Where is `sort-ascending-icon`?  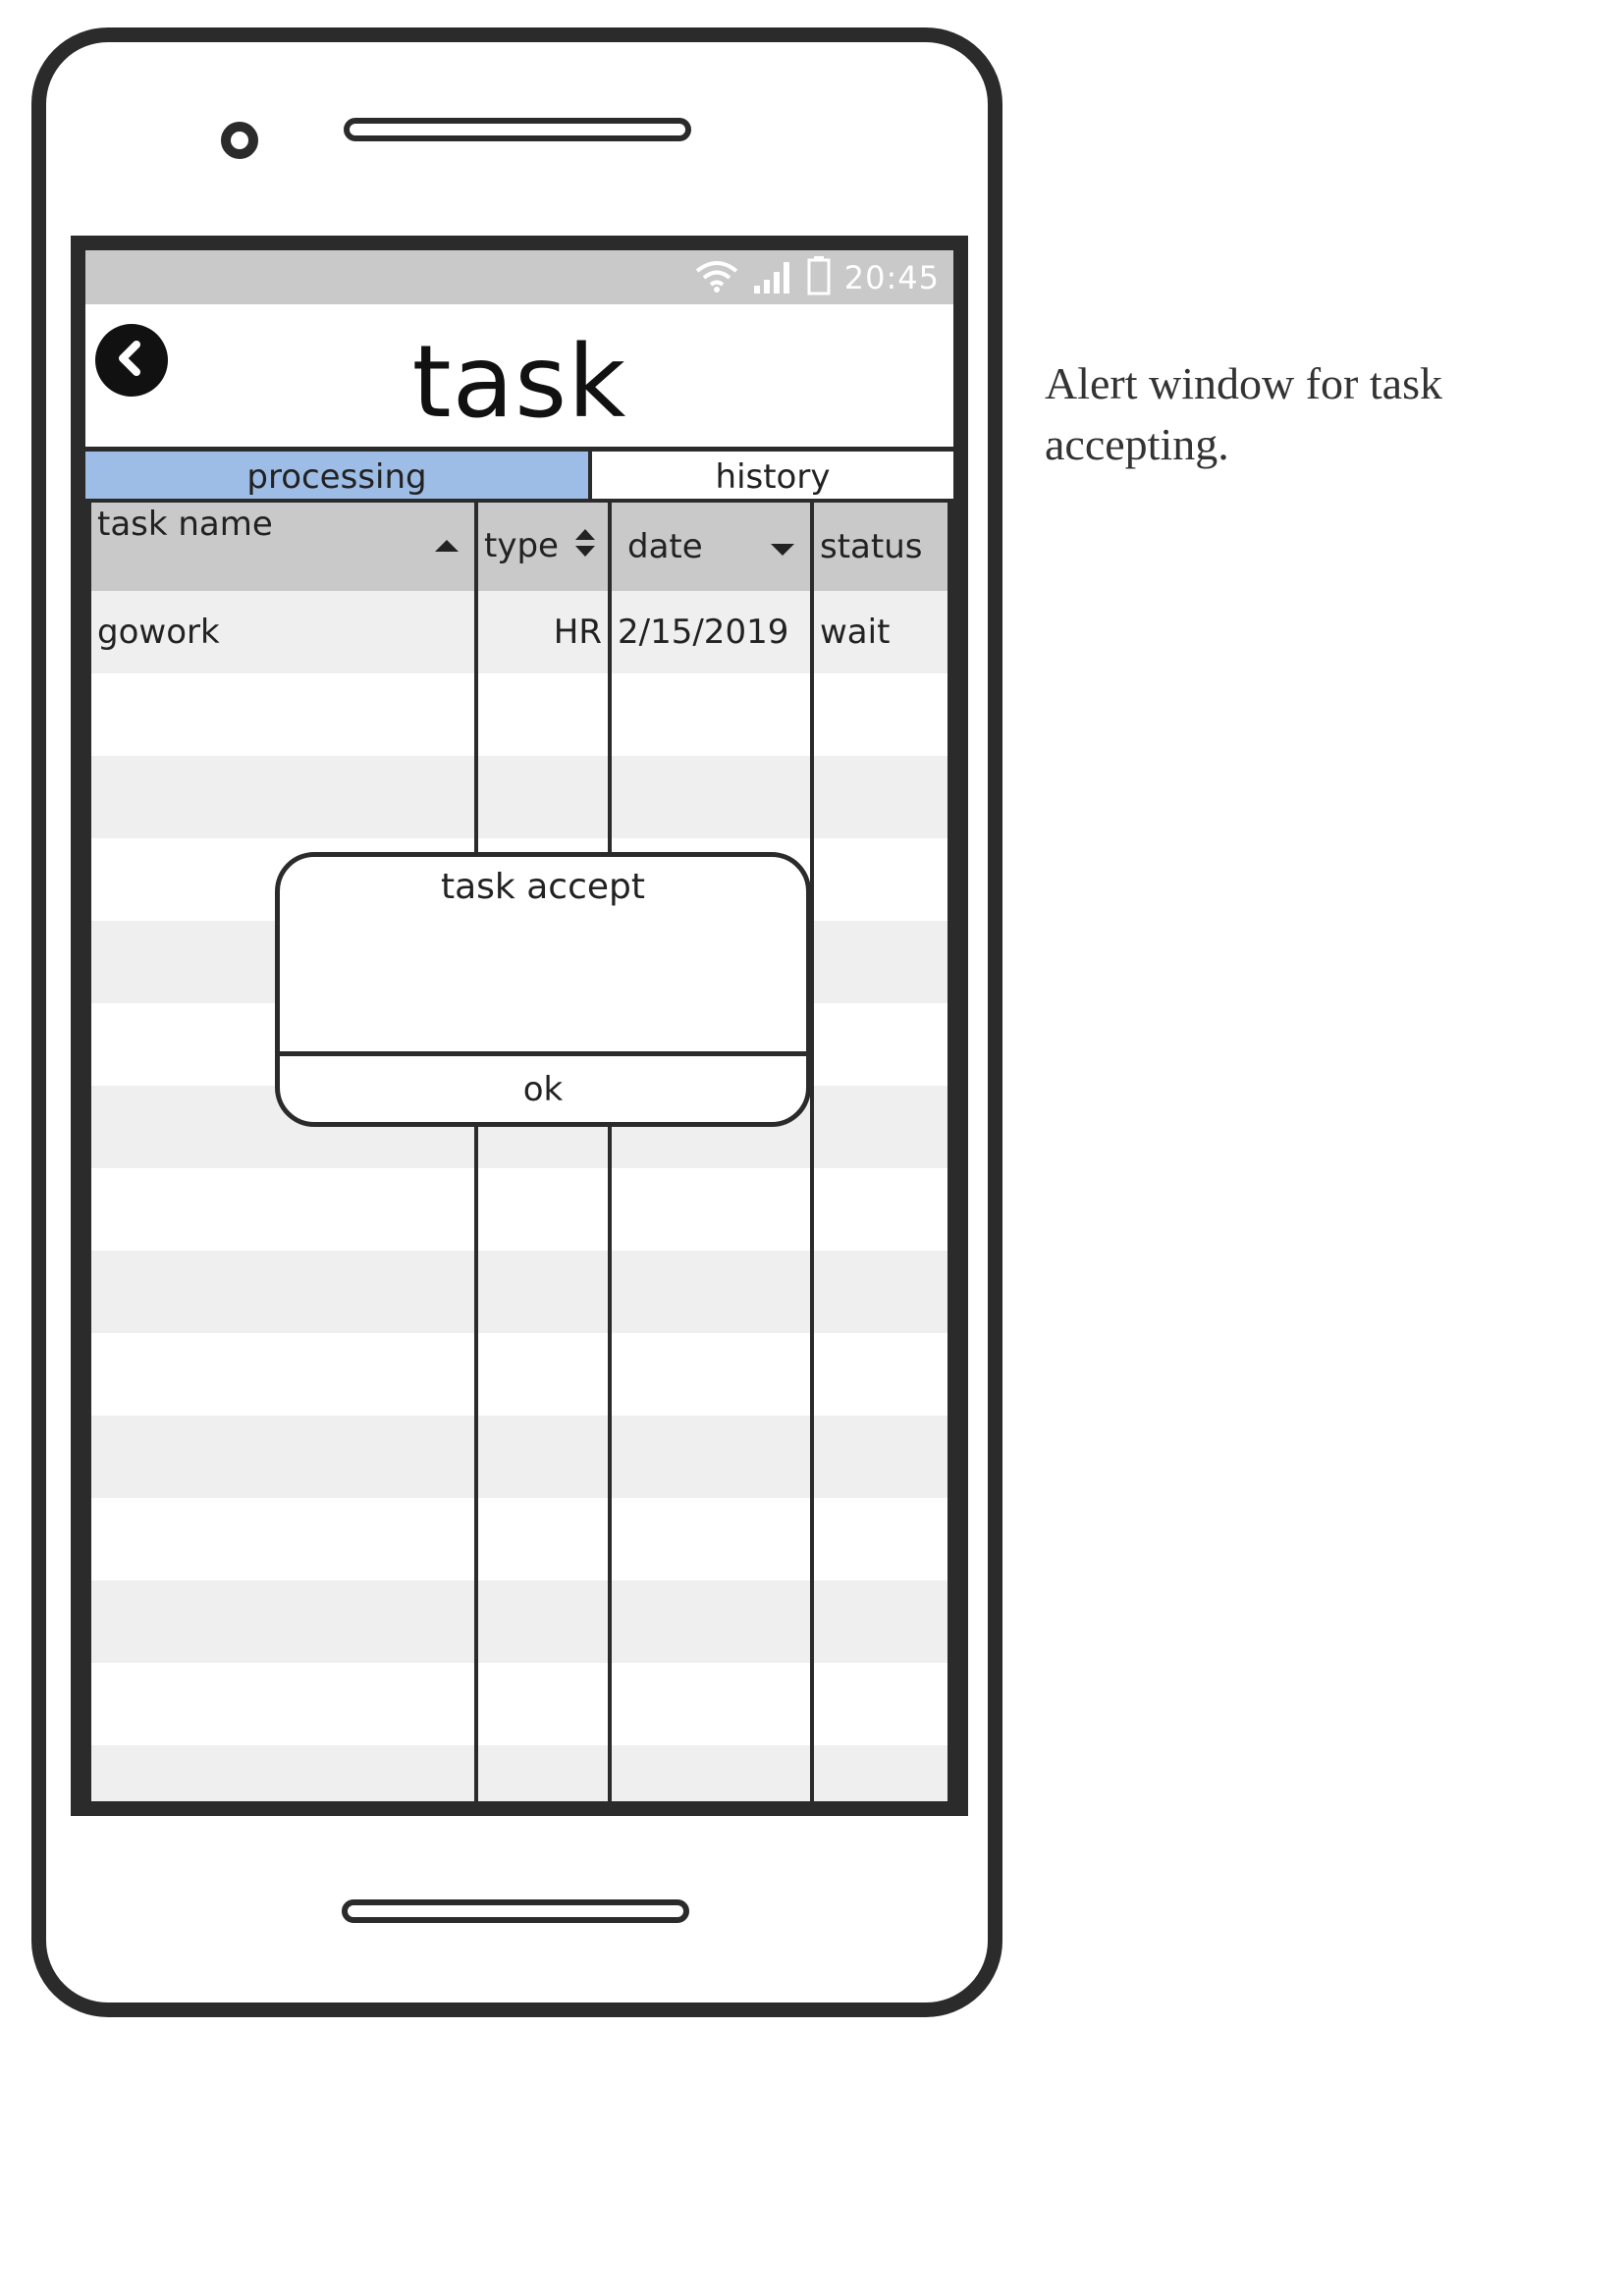 sort-ascending-icon is located at coordinates (447, 546).